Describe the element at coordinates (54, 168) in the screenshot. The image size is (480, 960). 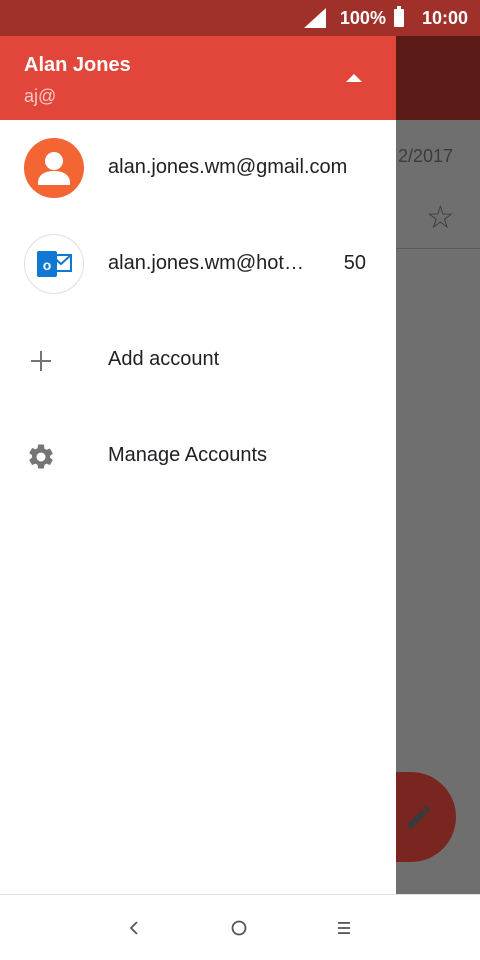
I see `person-avatar-icon` at that location.